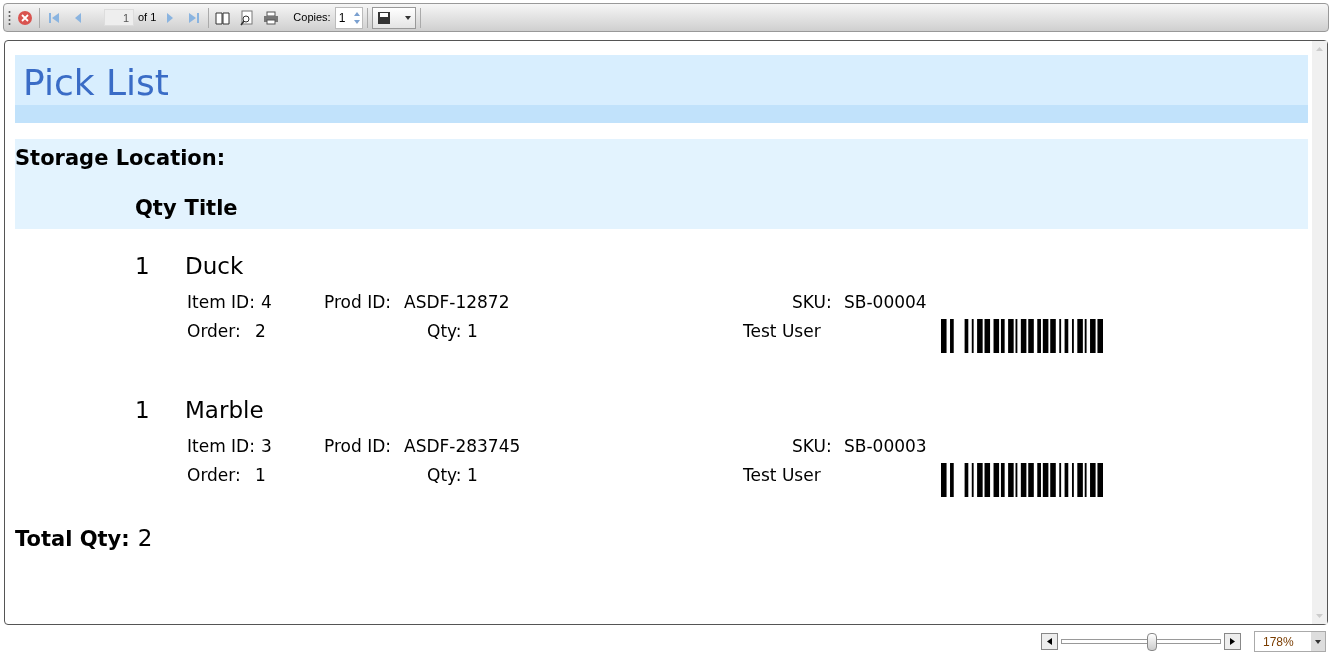 The width and height of the screenshot is (1332, 657). I want to click on item-title: Marble, so click(224, 410).